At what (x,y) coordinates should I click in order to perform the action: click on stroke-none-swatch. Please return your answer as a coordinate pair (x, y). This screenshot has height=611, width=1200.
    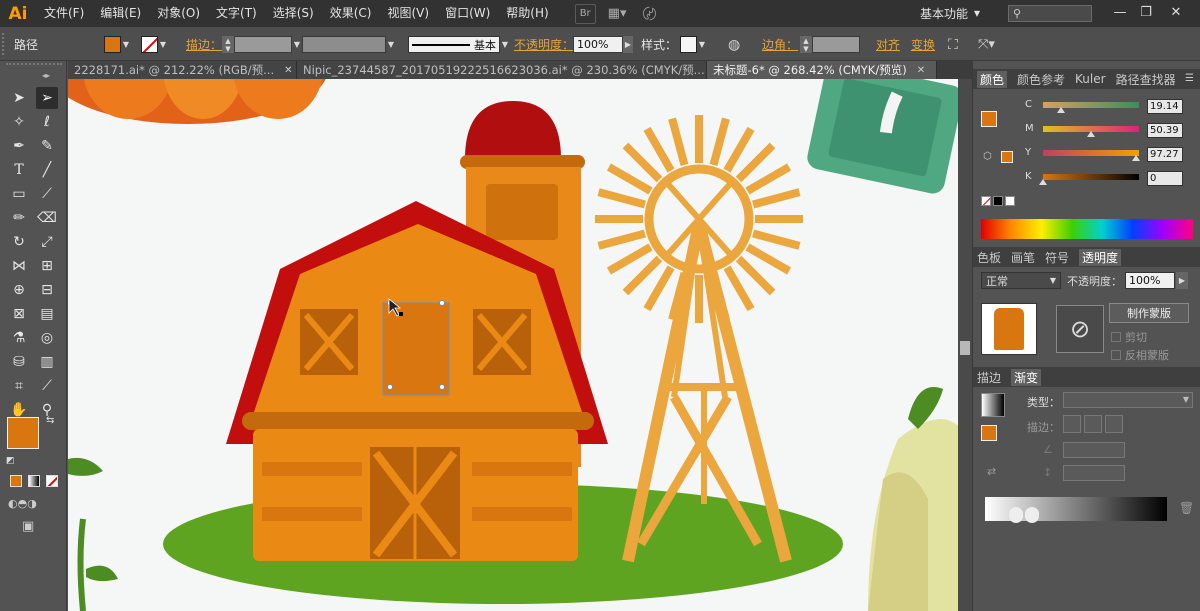
    Looking at the image, I should click on (149, 44).